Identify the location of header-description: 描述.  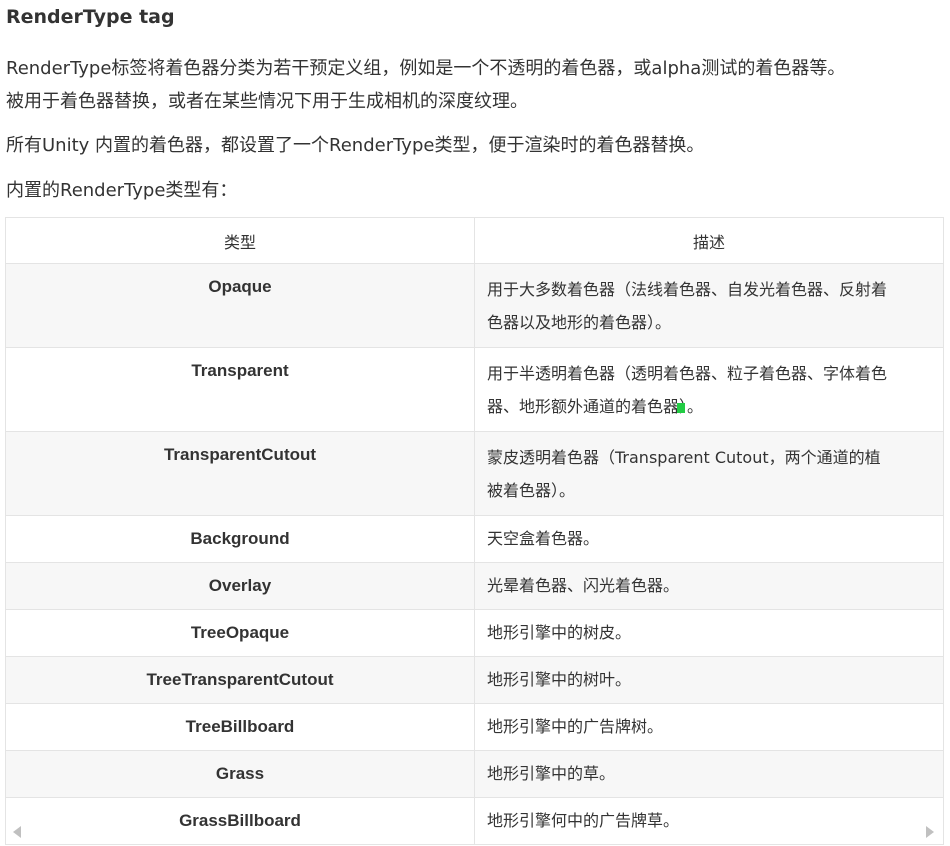
(709, 240).